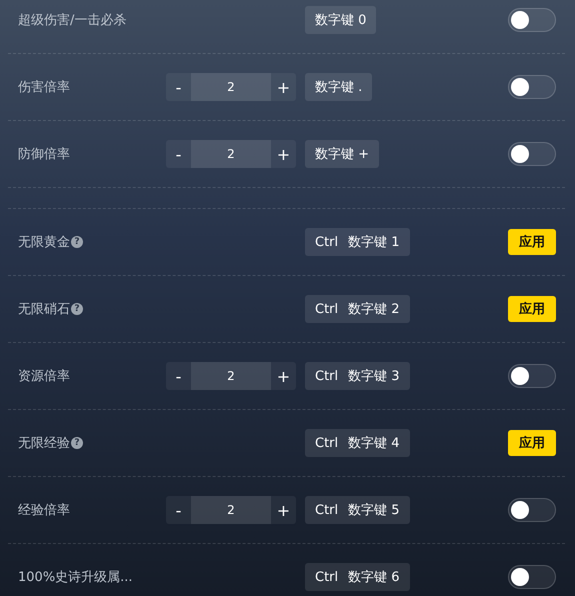 The height and width of the screenshot is (596, 575). I want to click on hotkey-text: 数字键 0, so click(340, 20).